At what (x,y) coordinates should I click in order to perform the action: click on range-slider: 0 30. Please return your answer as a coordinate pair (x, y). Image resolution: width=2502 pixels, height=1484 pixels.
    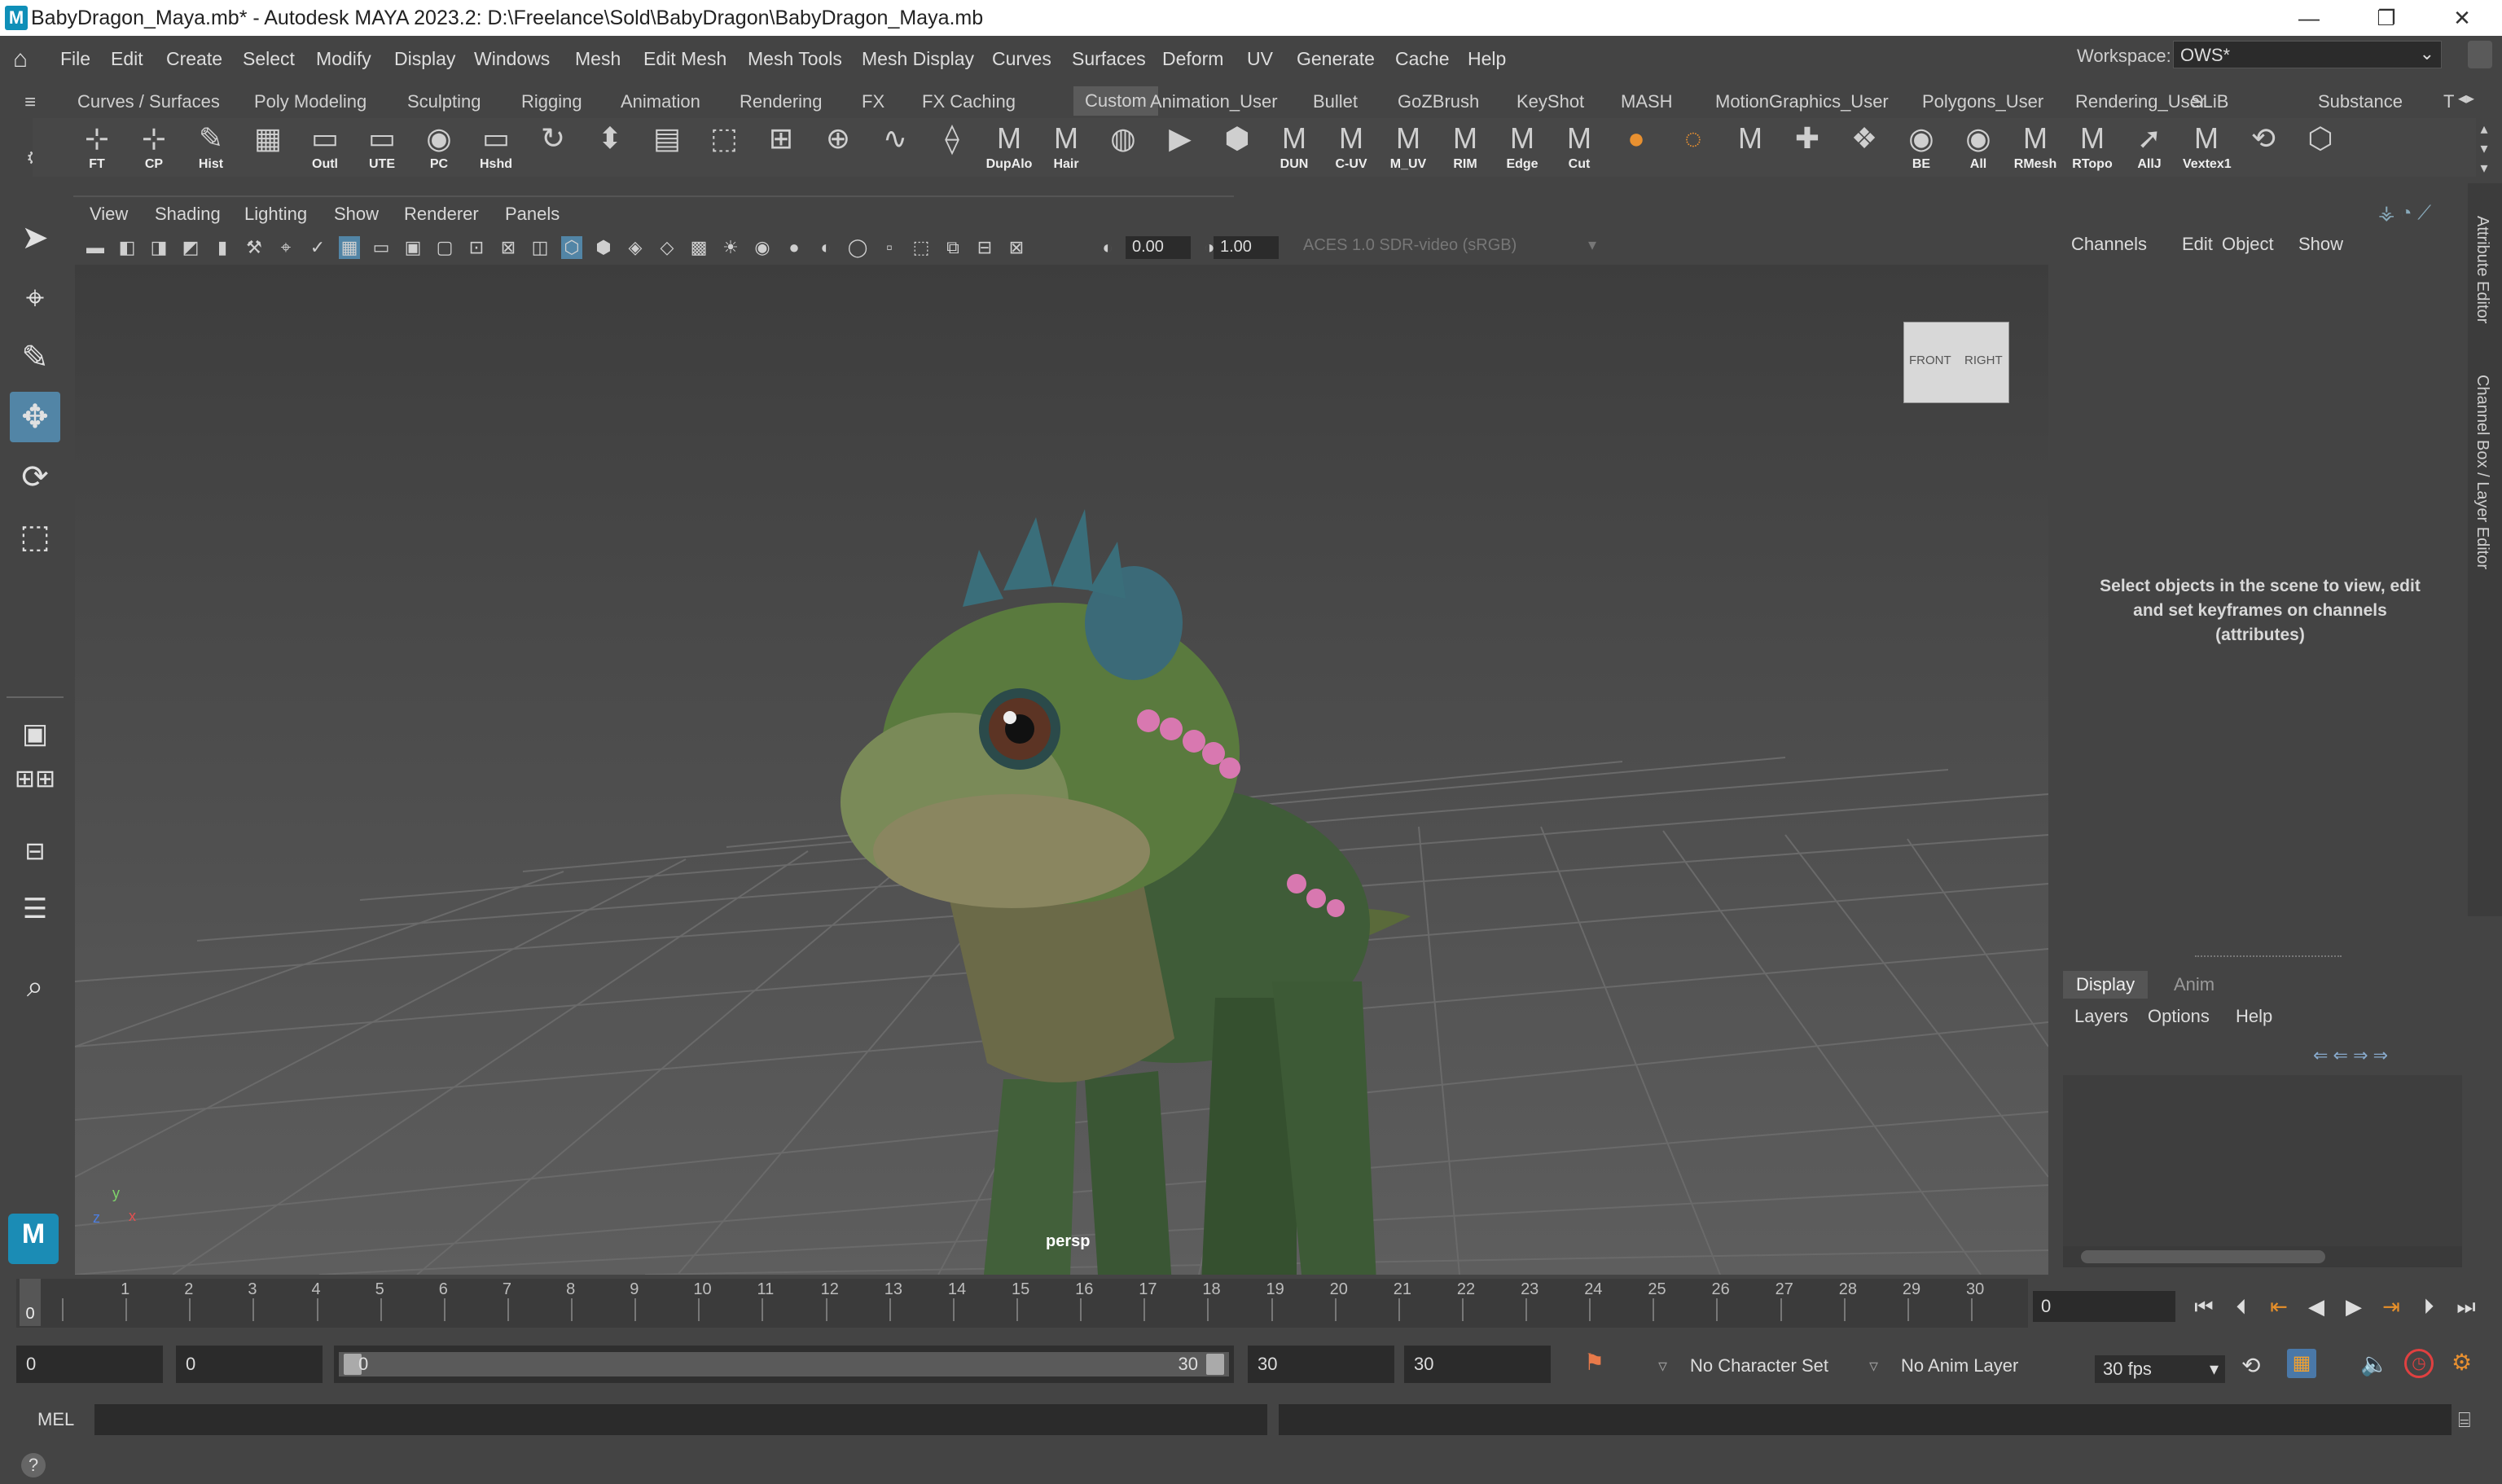
    Looking at the image, I should click on (784, 1364).